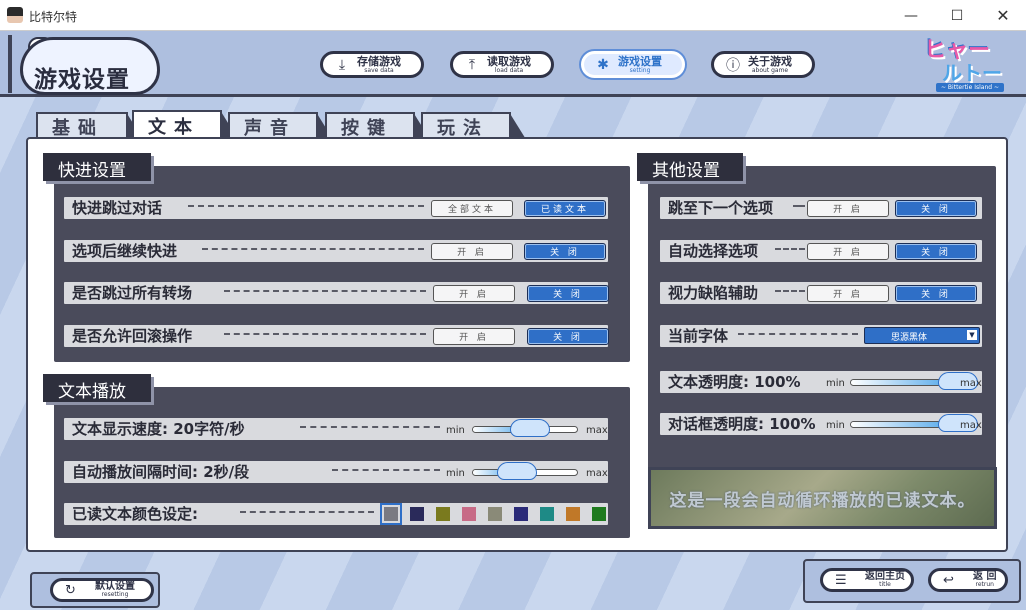 Image resolution: width=1026 pixels, height=610 pixels. I want to click on auto-select-choice-on-button: 开 启, so click(848, 251).